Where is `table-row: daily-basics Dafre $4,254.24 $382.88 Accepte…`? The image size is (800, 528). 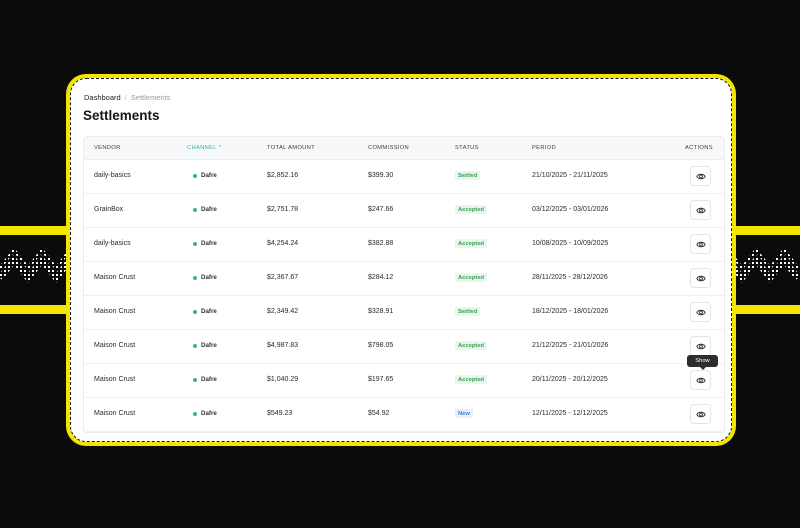
table-row: daily-basics Dafre $4,254.24 $382.88 Accepte… is located at coordinates (404, 244).